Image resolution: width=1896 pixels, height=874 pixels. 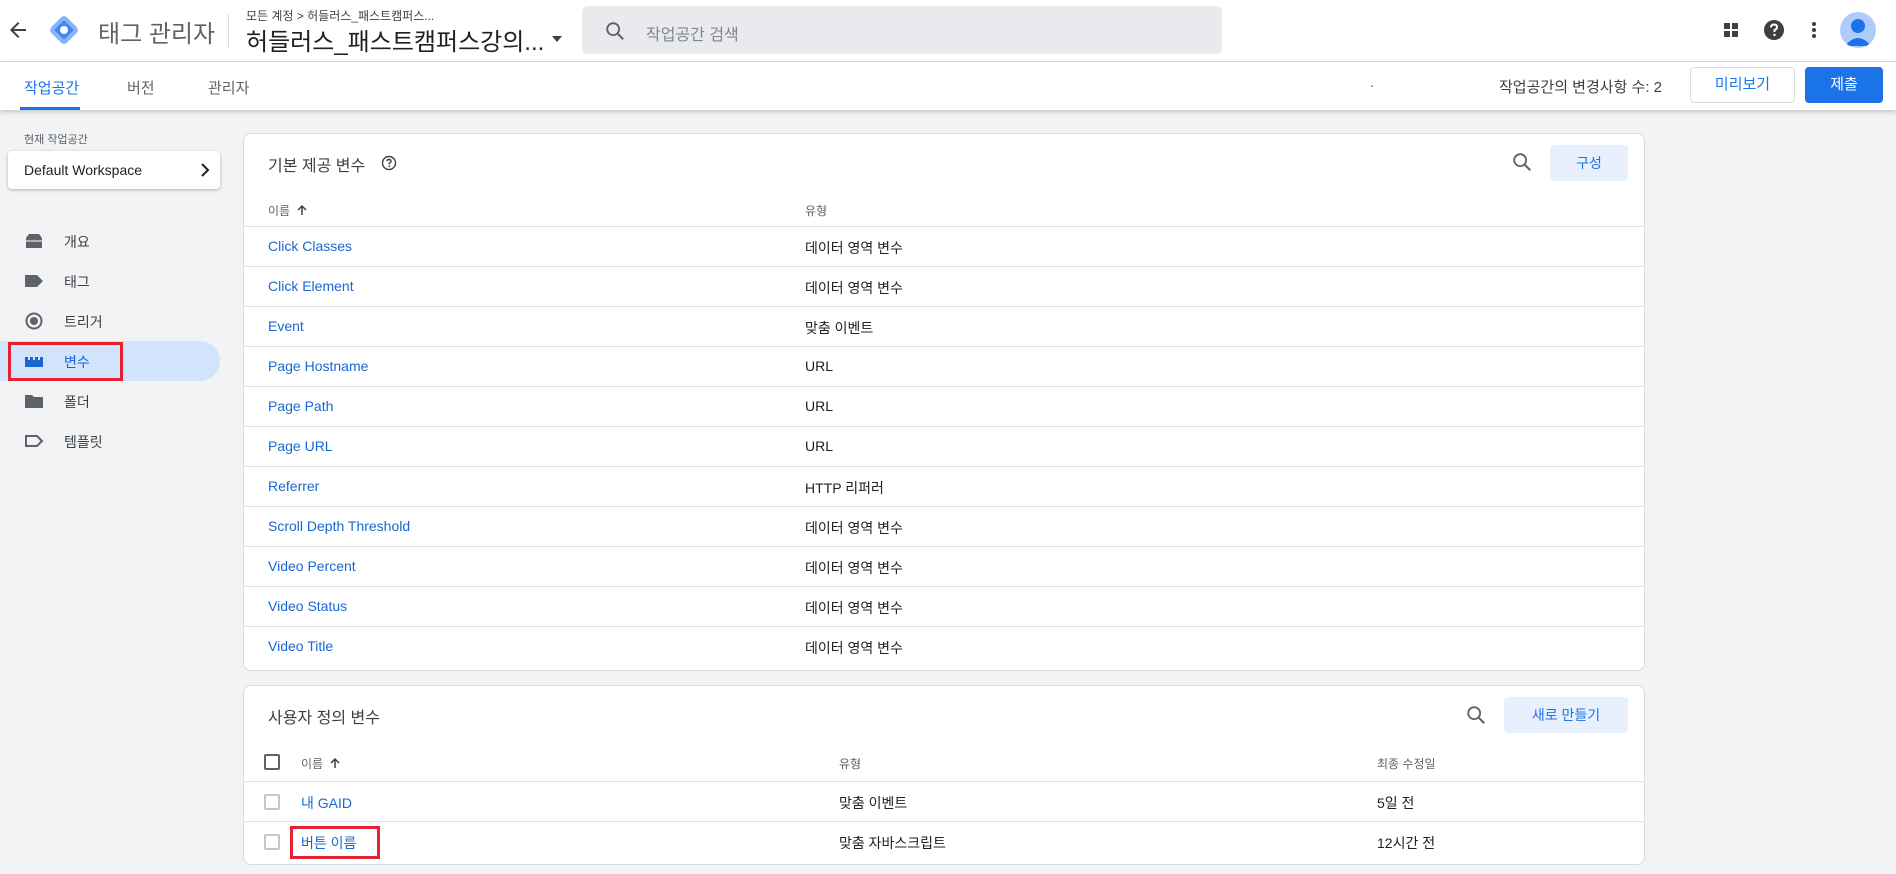 What do you see at coordinates (1742, 85) in the screenshot?
I see `preview-button: 미리보기` at bounding box center [1742, 85].